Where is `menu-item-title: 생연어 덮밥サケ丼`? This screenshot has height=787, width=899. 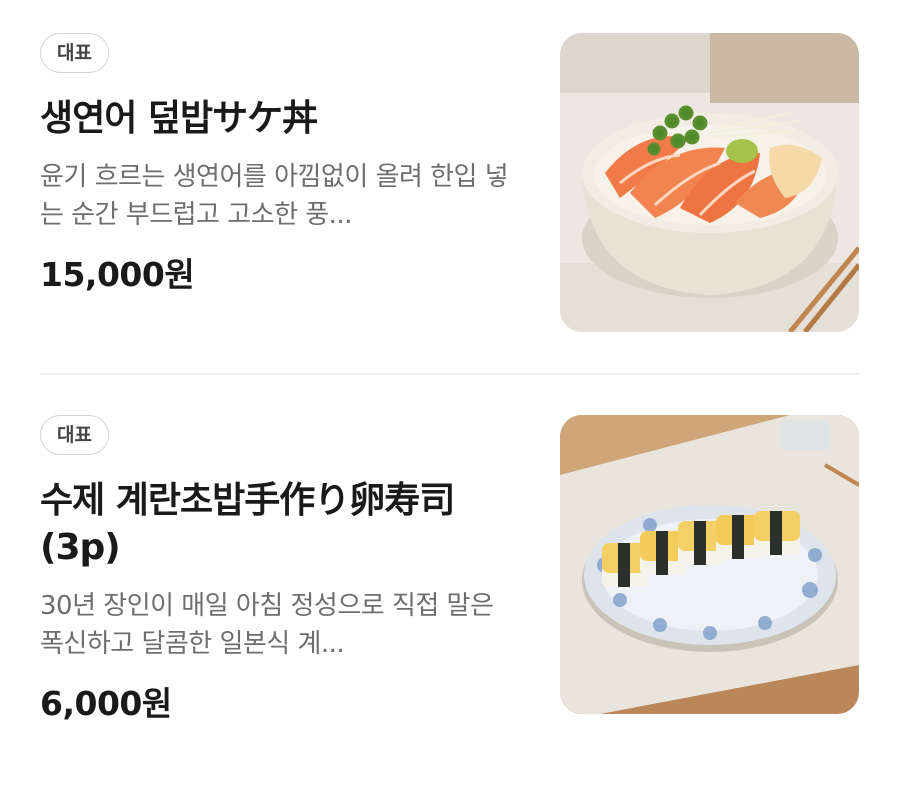
menu-item-title: 생연어 덮밥サケ丼 is located at coordinates (179, 118).